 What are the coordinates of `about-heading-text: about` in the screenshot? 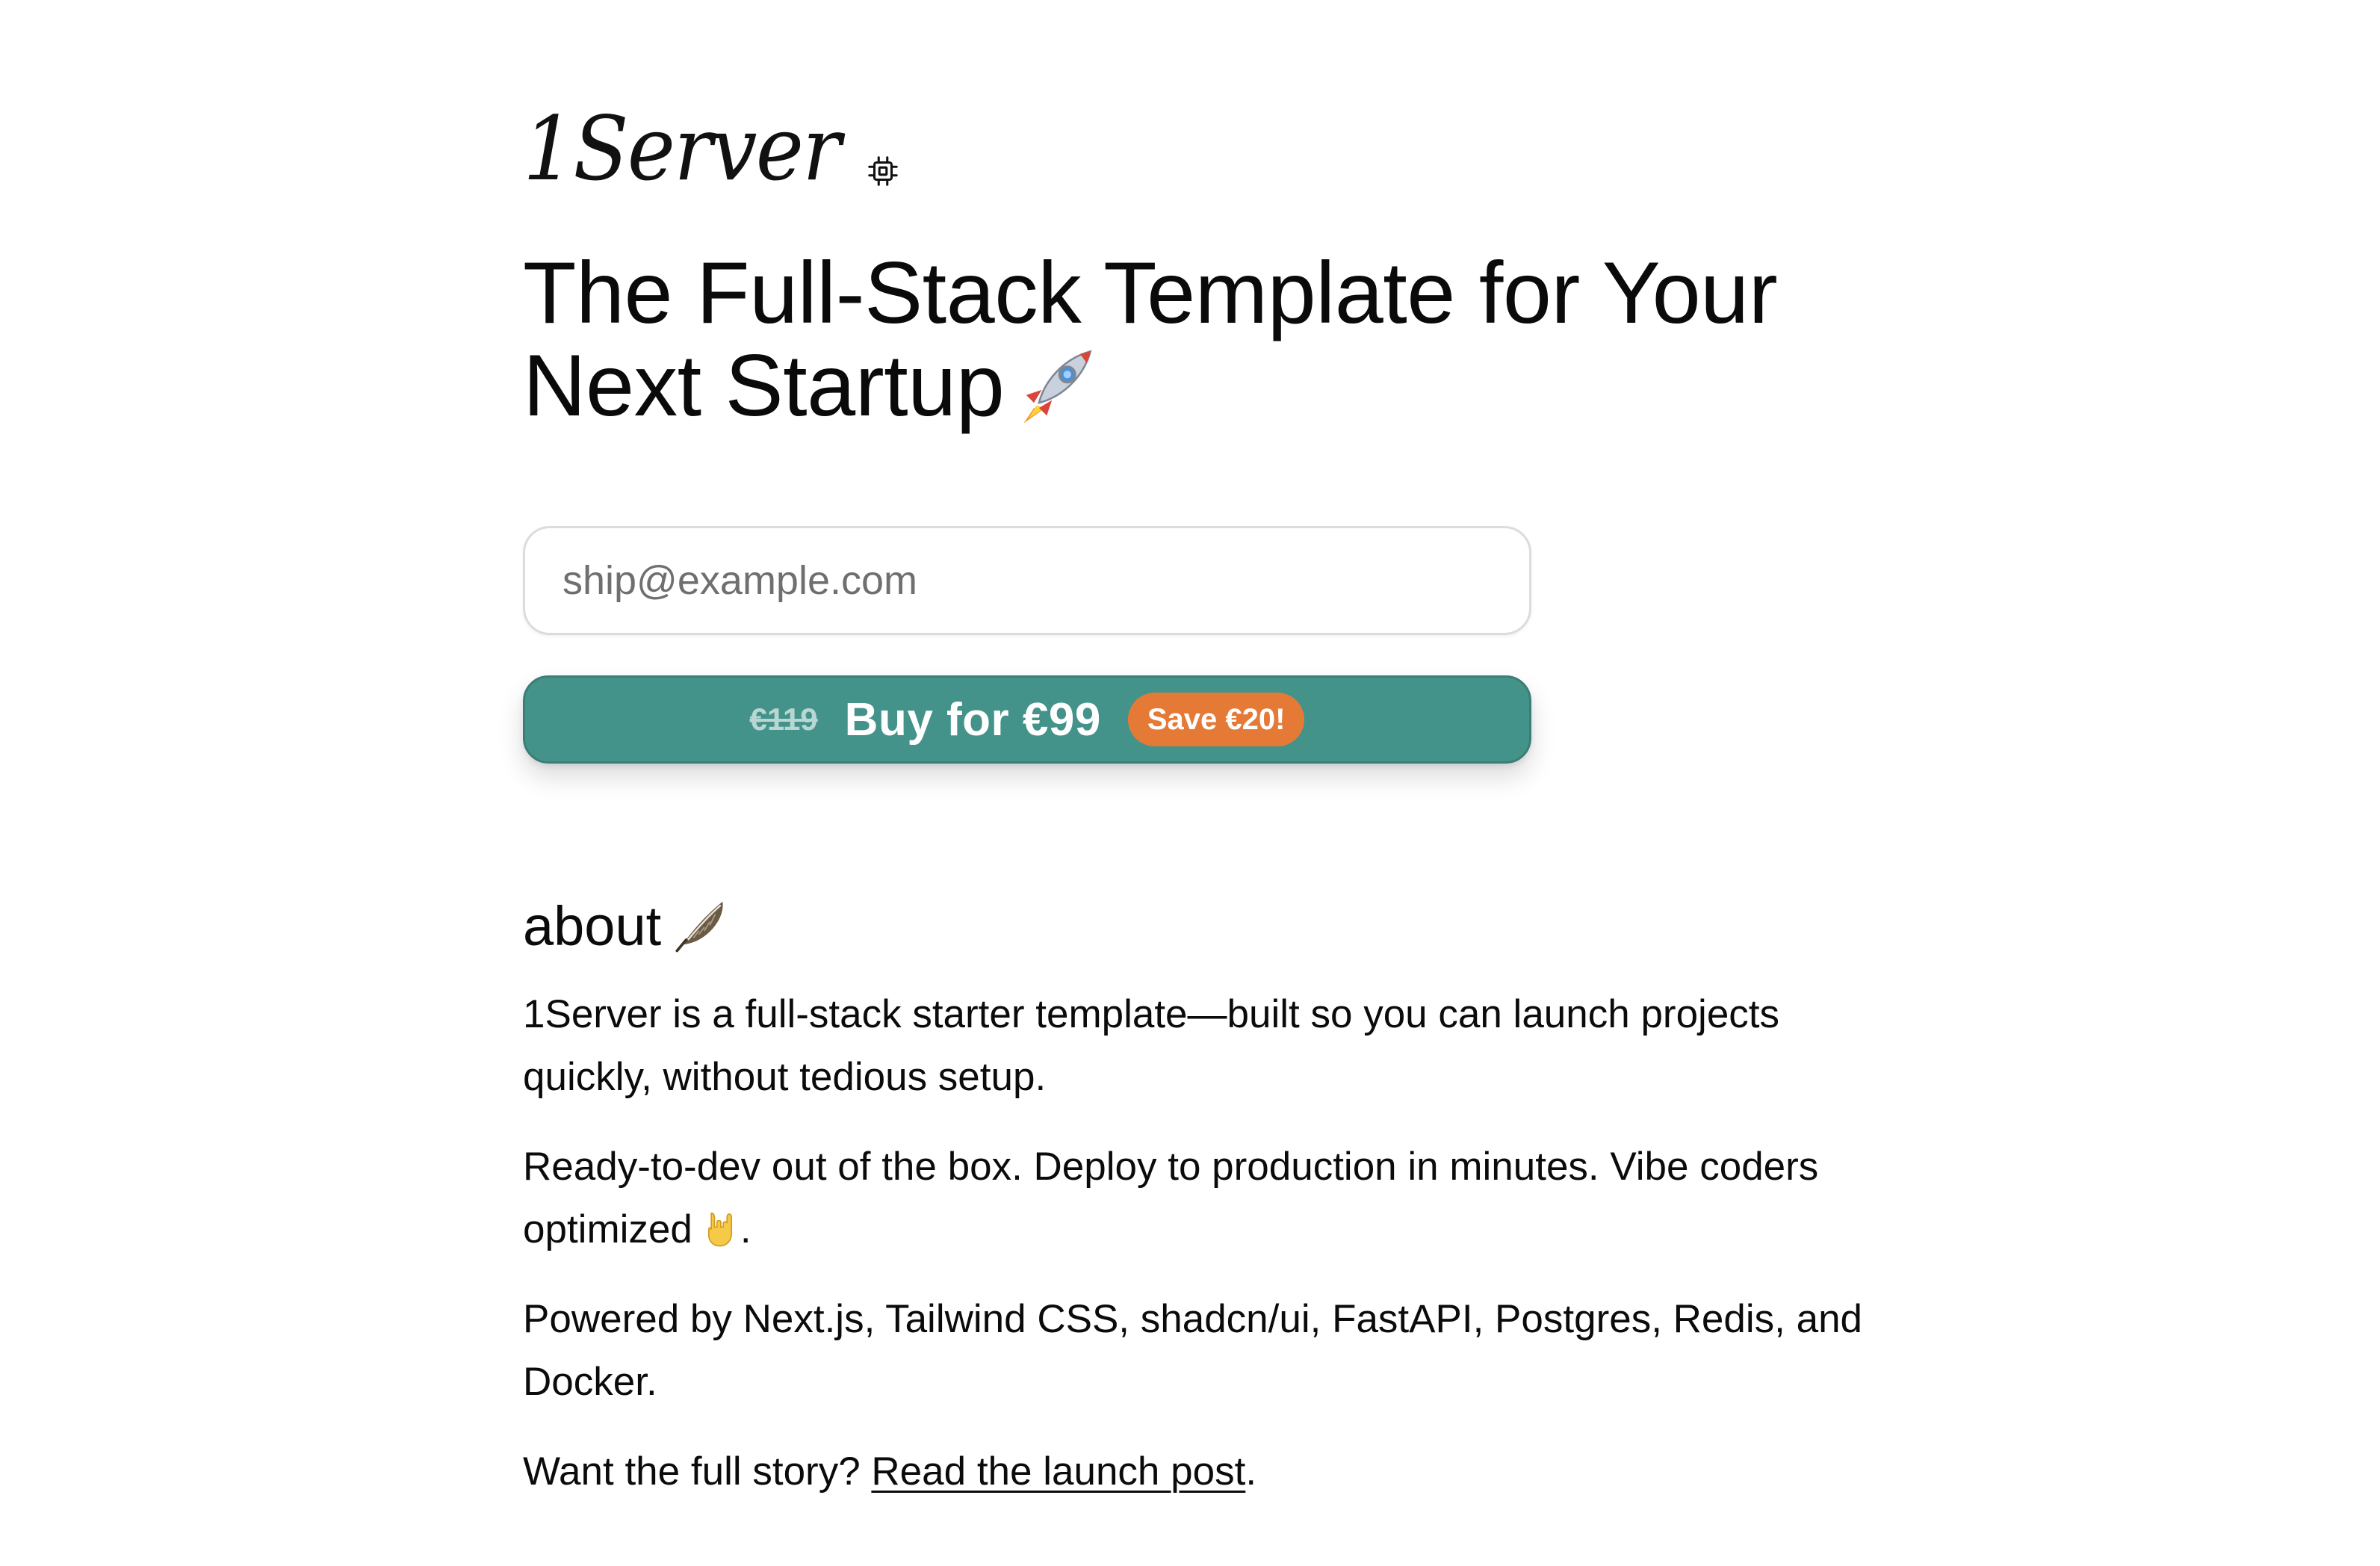 It's located at (592, 926).